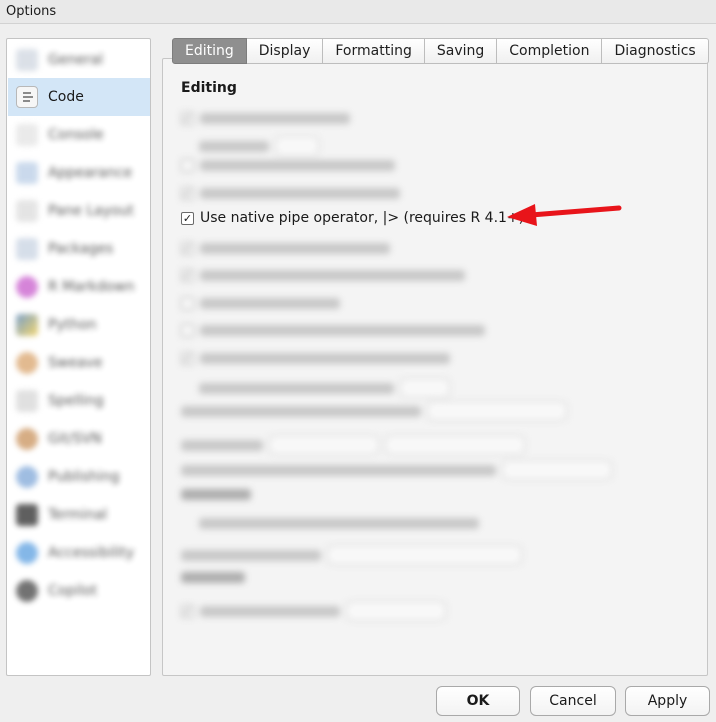 This screenshot has width=716, height=722. What do you see at coordinates (91, 287) in the screenshot?
I see `sidebar-item-label: R Markdown` at bounding box center [91, 287].